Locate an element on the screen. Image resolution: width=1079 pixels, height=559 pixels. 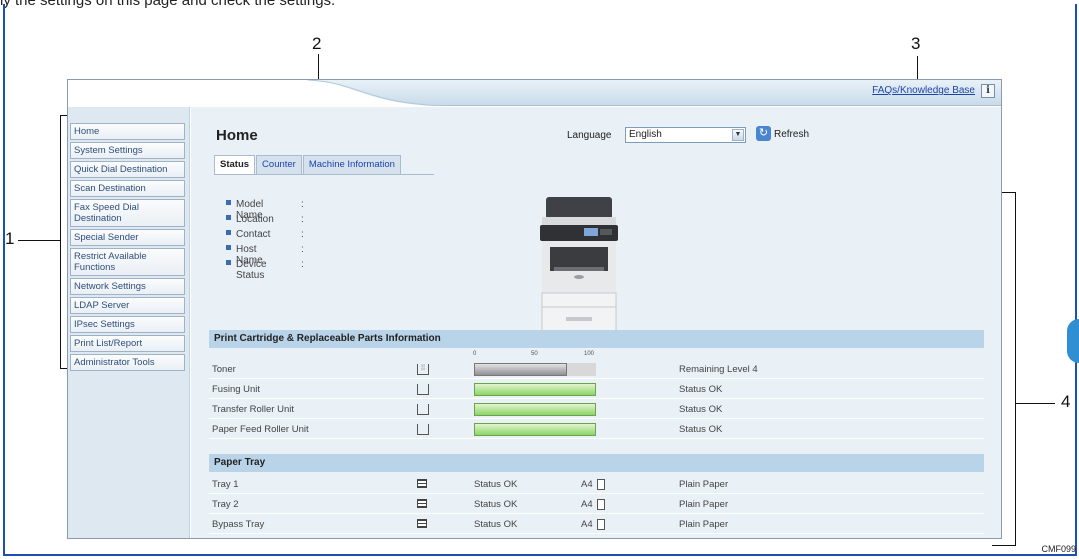
device-info-label: Device Status is located at coordinates (251, 270).